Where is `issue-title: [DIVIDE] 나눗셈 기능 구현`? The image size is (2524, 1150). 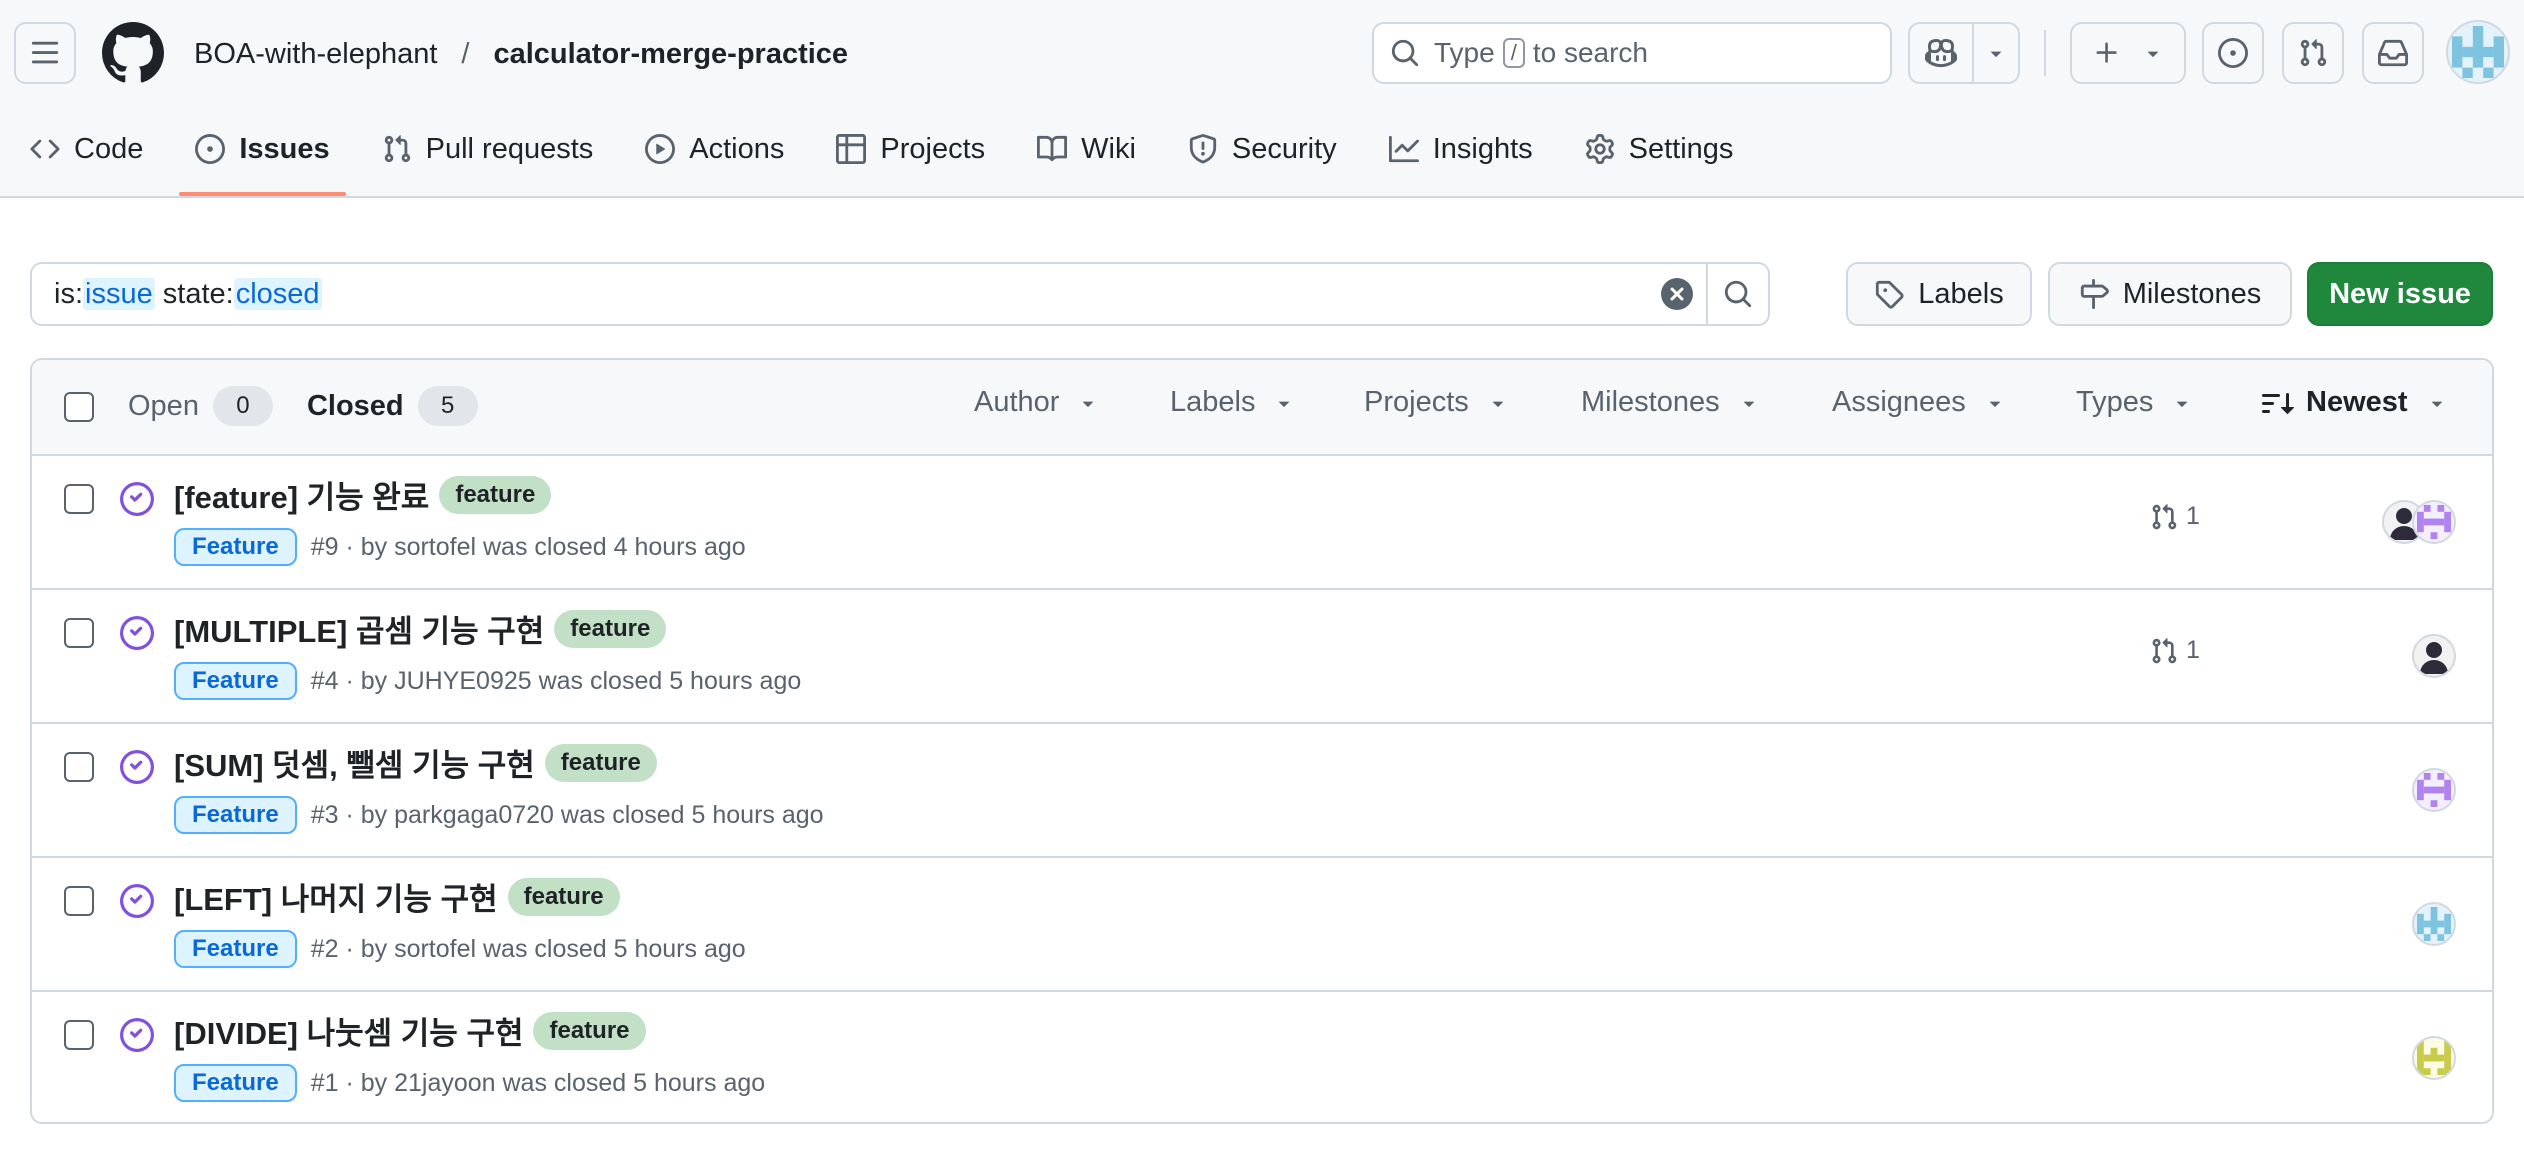 issue-title: [DIVIDE] 나눗셈 기능 구현 is located at coordinates (348, 1030).